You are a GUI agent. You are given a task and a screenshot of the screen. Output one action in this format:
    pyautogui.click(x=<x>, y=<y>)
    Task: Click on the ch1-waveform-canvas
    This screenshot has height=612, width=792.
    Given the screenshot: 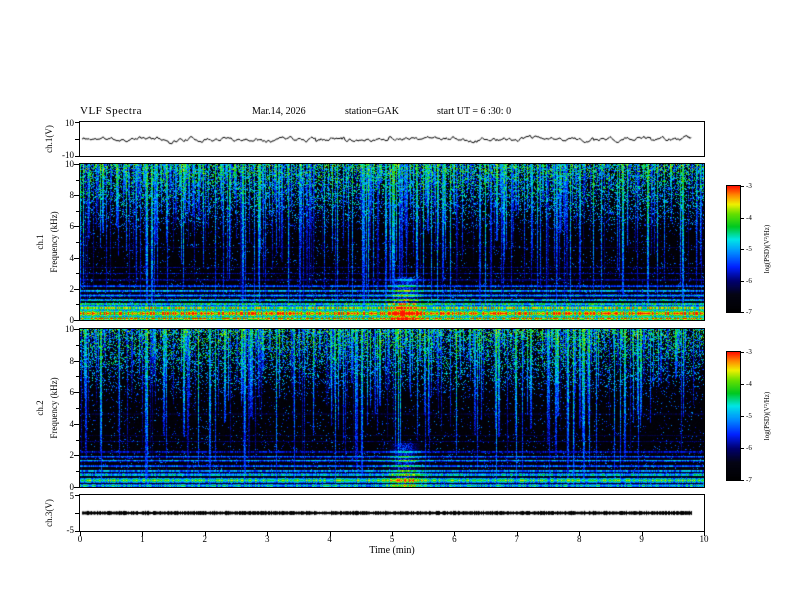 What is the action you would take?
    pyautogui.click(x=392, y=139)
    